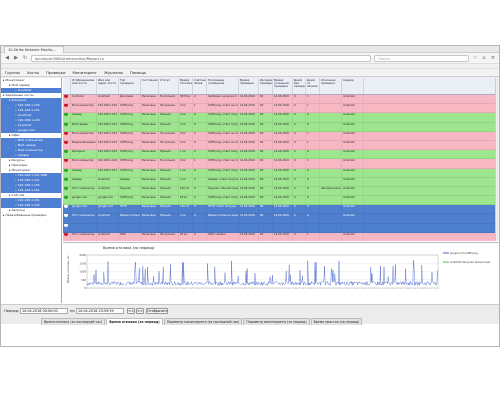  I want to click on period-to-input: 14.04.2016 23:59:59, so click(100, 311).